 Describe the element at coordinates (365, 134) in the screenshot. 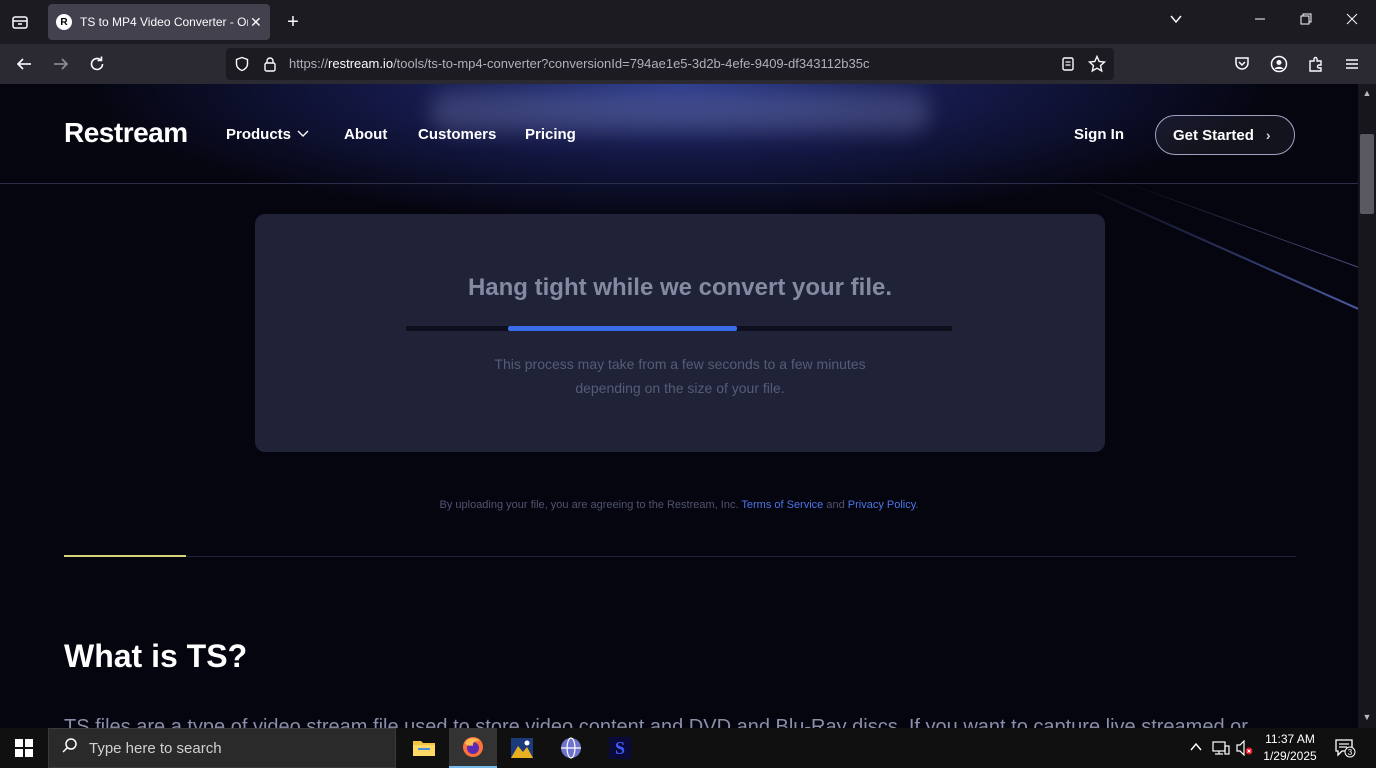

I see `nav-about: About` at that location.